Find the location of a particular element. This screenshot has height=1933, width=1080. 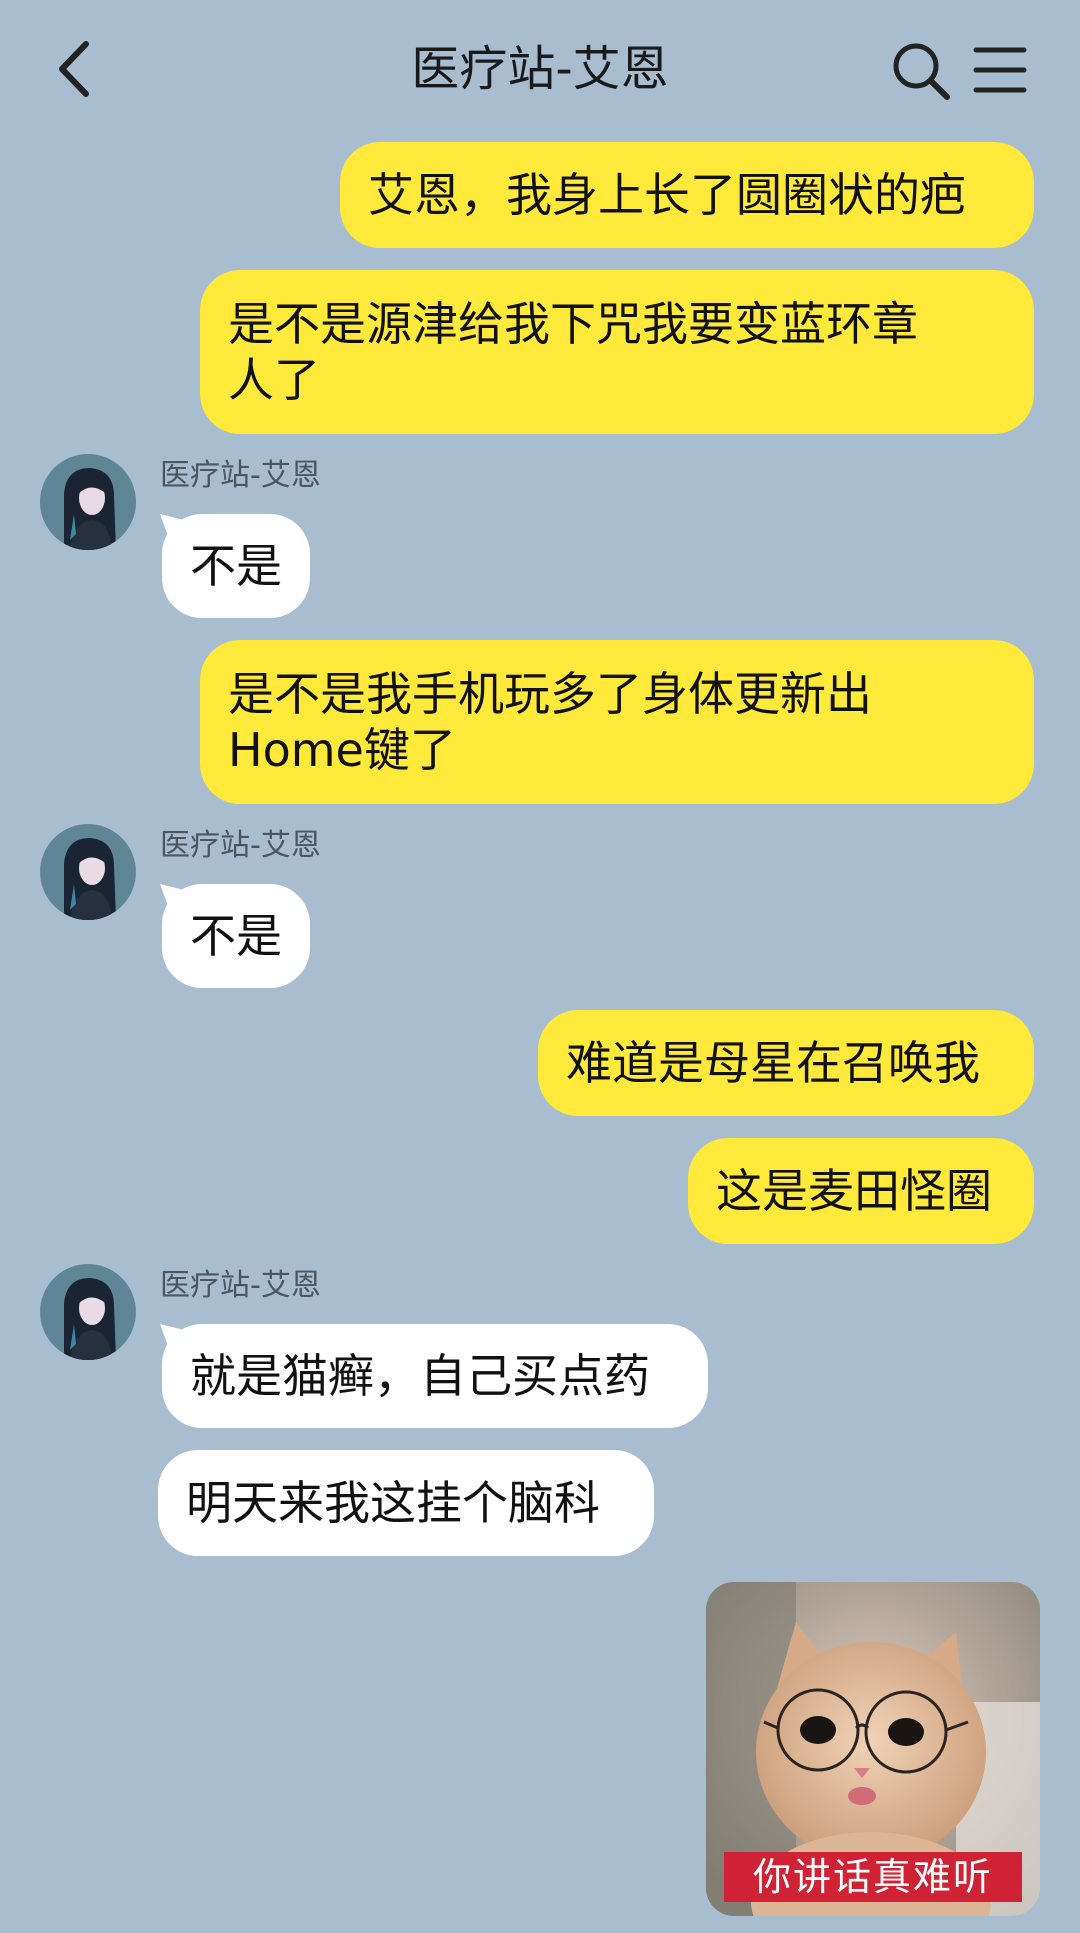

menu-icon is located at coordinates (1000, 70).